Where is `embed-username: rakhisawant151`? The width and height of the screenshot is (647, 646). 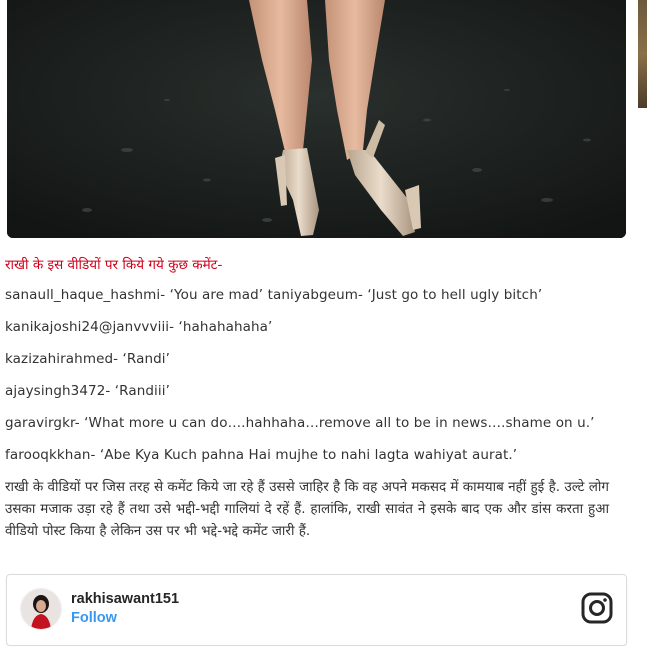 embed-username: rakhisawant151 is located at coordinates (125, 599).